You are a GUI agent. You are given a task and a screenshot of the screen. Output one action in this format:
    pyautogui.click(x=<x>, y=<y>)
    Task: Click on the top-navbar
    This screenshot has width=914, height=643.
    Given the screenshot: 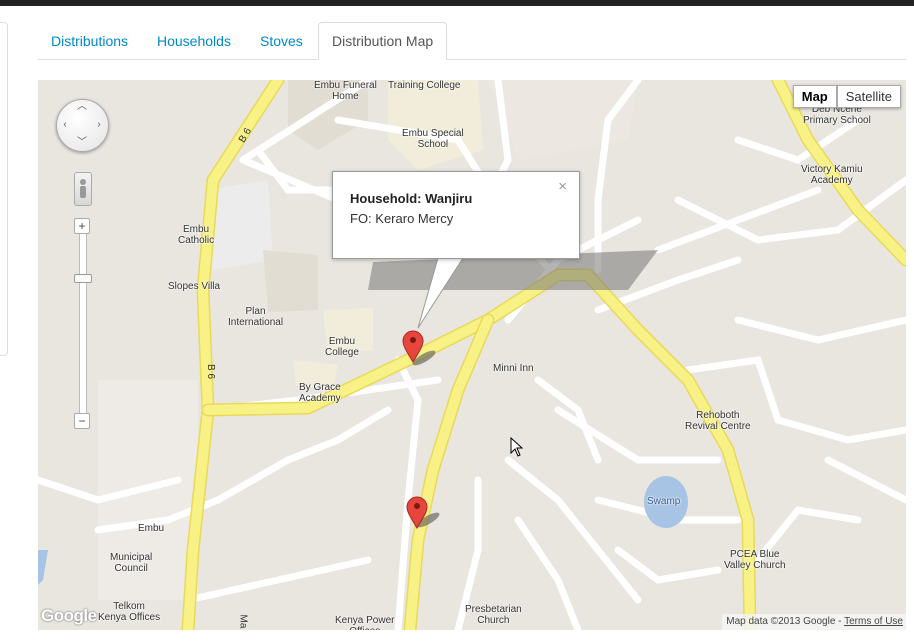 What is the action you would take?
    pyautogui.click(x=457, y=3)
    